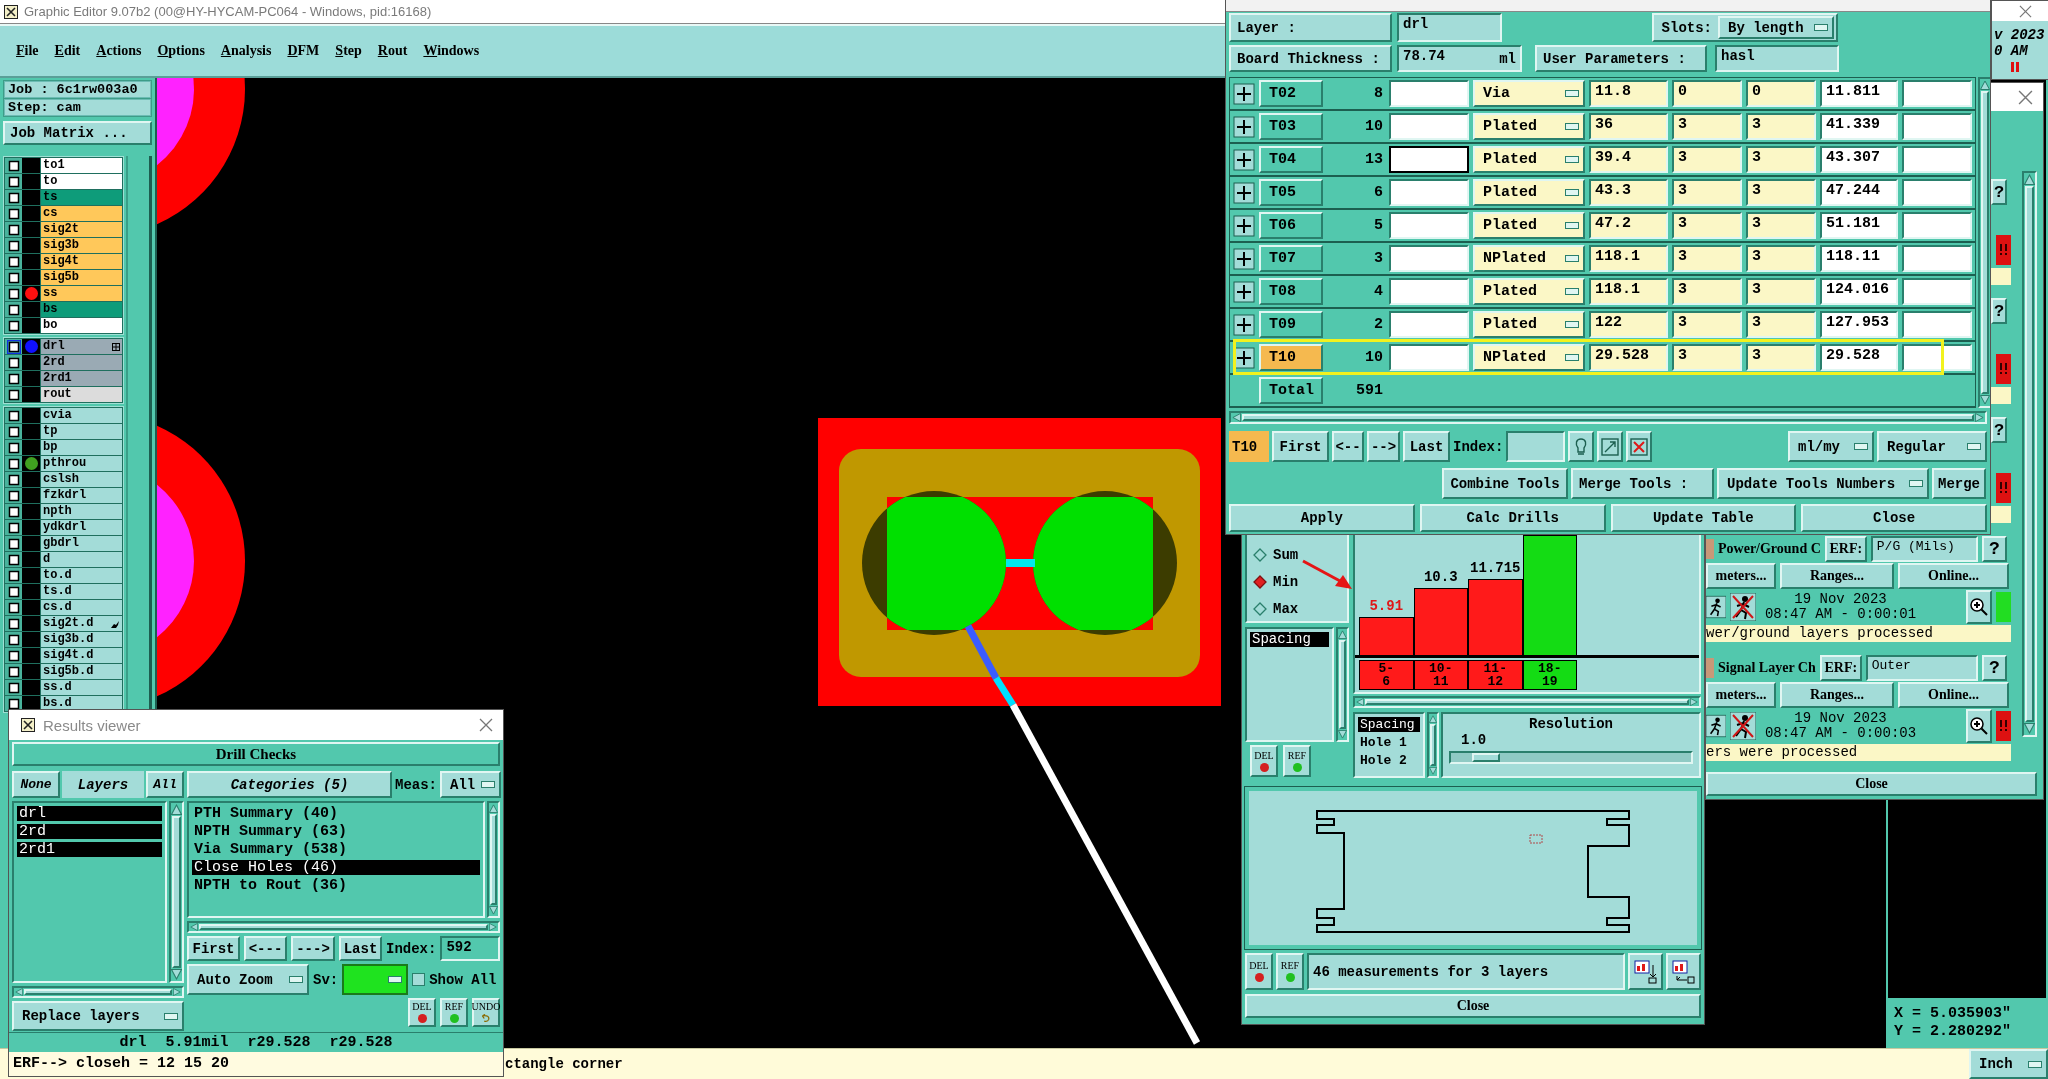  I want to click on menu-item: Windows, so click(451, 51).